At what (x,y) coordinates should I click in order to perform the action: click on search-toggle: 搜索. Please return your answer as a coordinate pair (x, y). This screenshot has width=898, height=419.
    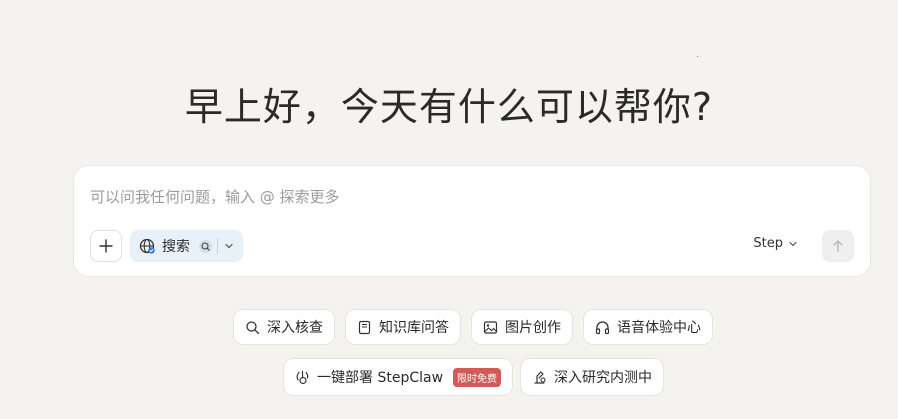
    Looking at the image, I should click on (186, 246).